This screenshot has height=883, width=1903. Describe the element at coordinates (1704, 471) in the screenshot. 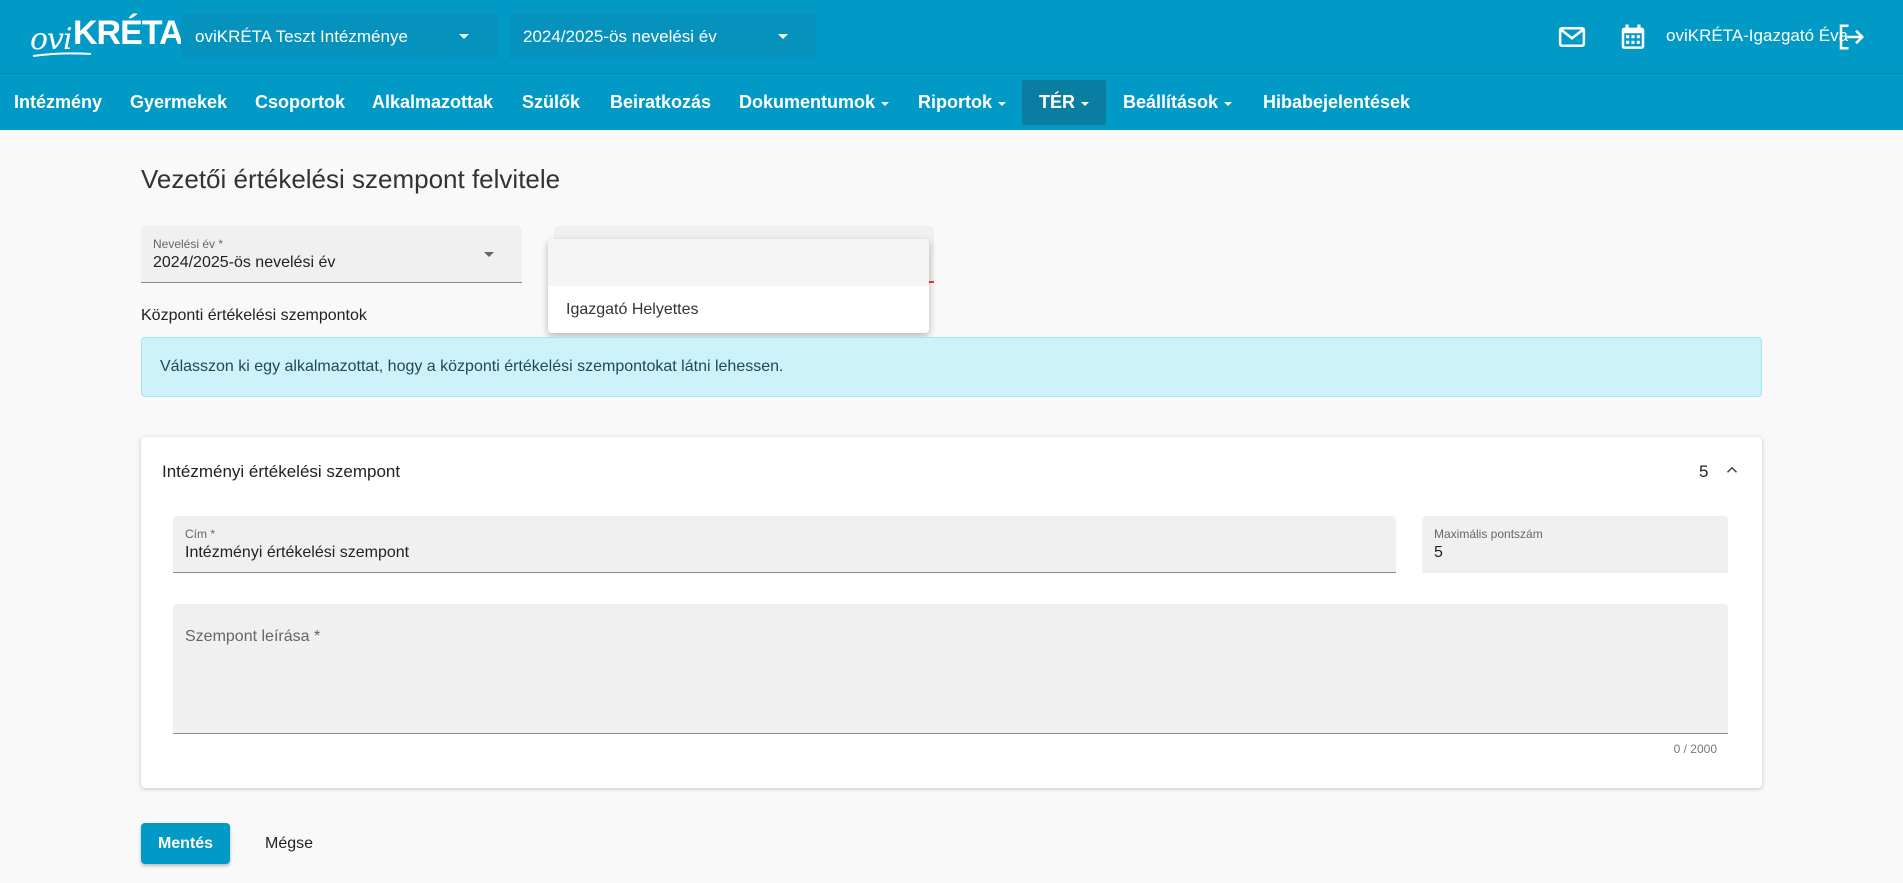

I see `card-count: 5` at that location.